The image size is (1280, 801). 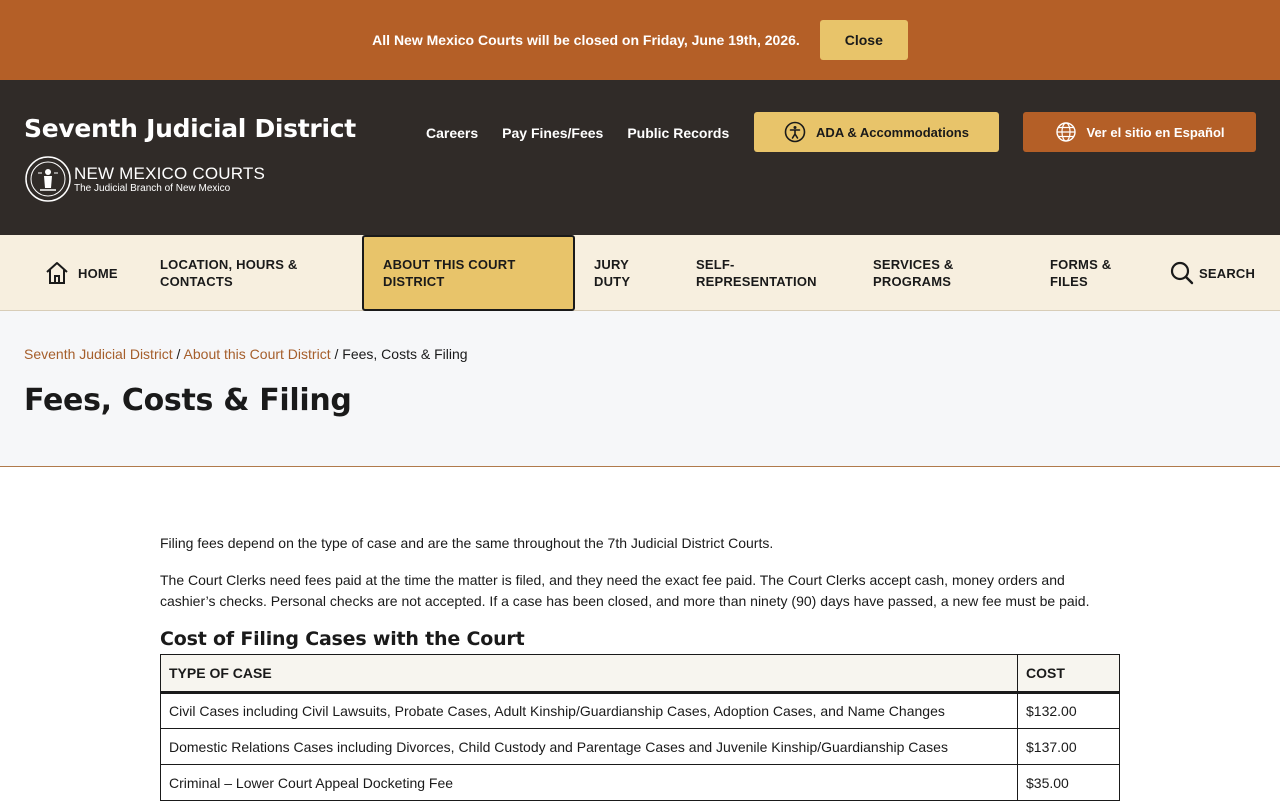 What do you see at coordinates (795, 132) in the screenshot?
I see `accessibility-icon` at bounding box center [795, 132].